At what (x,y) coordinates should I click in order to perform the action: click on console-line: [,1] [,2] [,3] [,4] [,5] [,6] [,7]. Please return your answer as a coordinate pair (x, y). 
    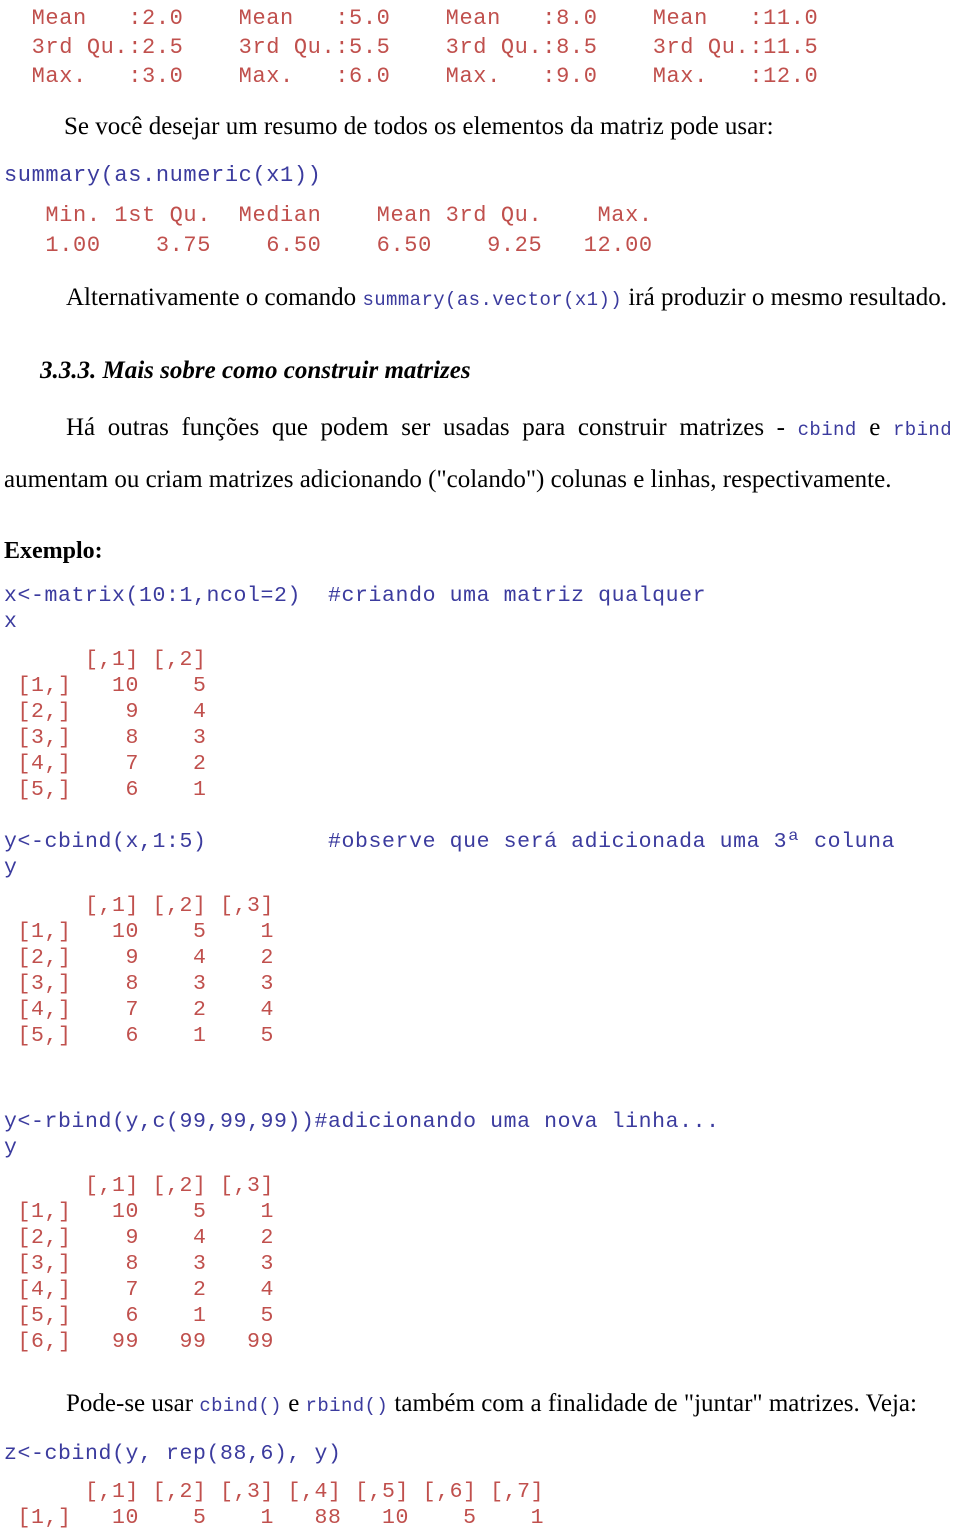
    Looking at the image, I should click on (274, 1492).